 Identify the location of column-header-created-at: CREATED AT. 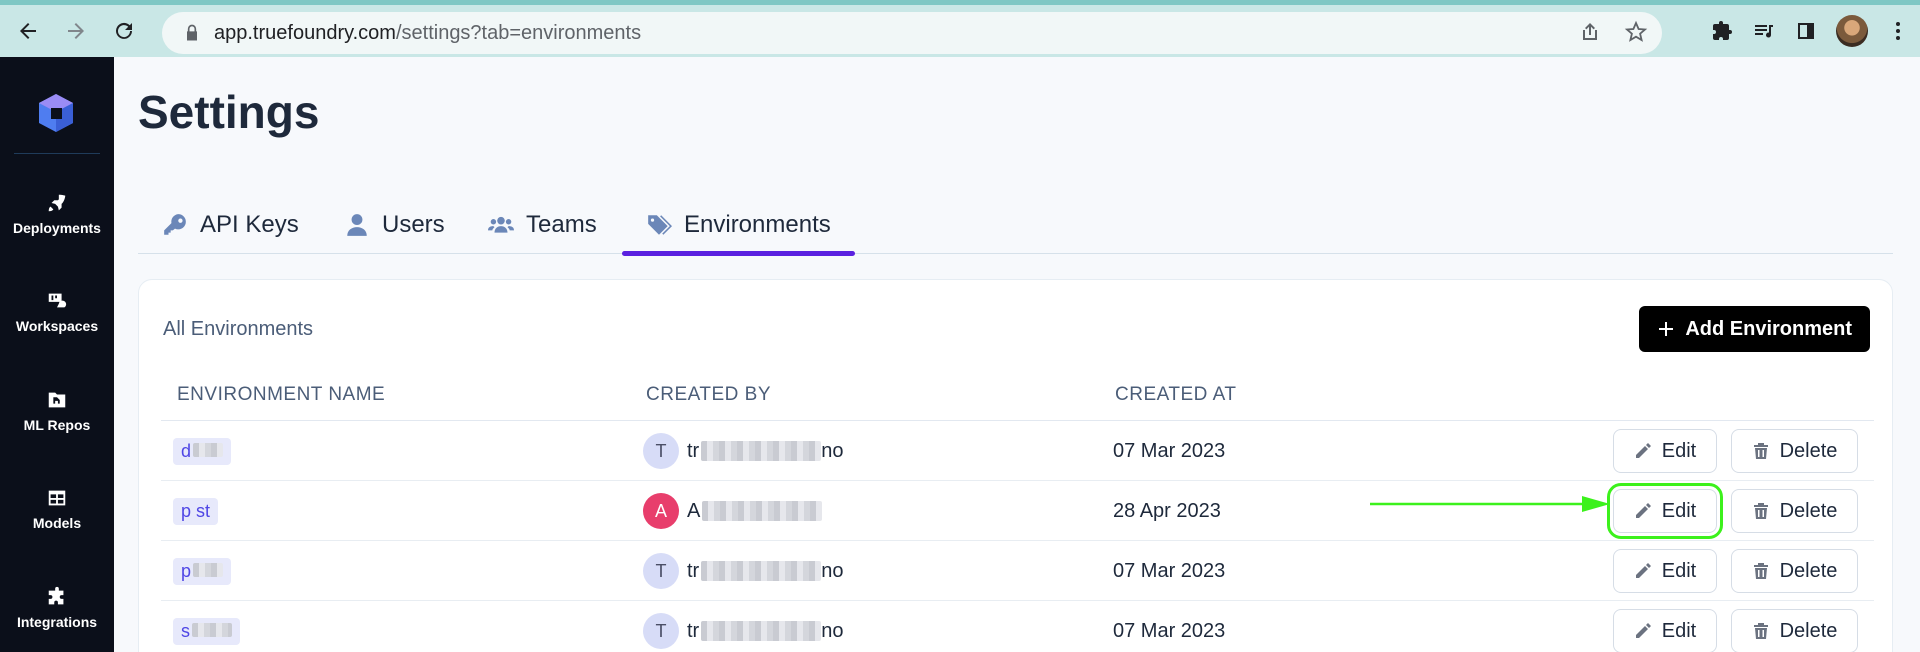
(1175, 395).